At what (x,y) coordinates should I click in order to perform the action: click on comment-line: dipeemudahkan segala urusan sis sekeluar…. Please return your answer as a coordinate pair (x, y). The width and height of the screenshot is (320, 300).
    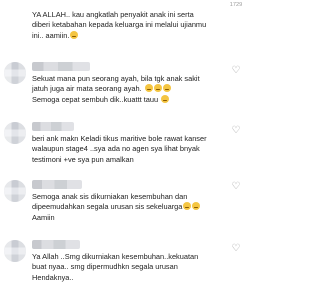
    Looking at the image, I should click on (107, 207).